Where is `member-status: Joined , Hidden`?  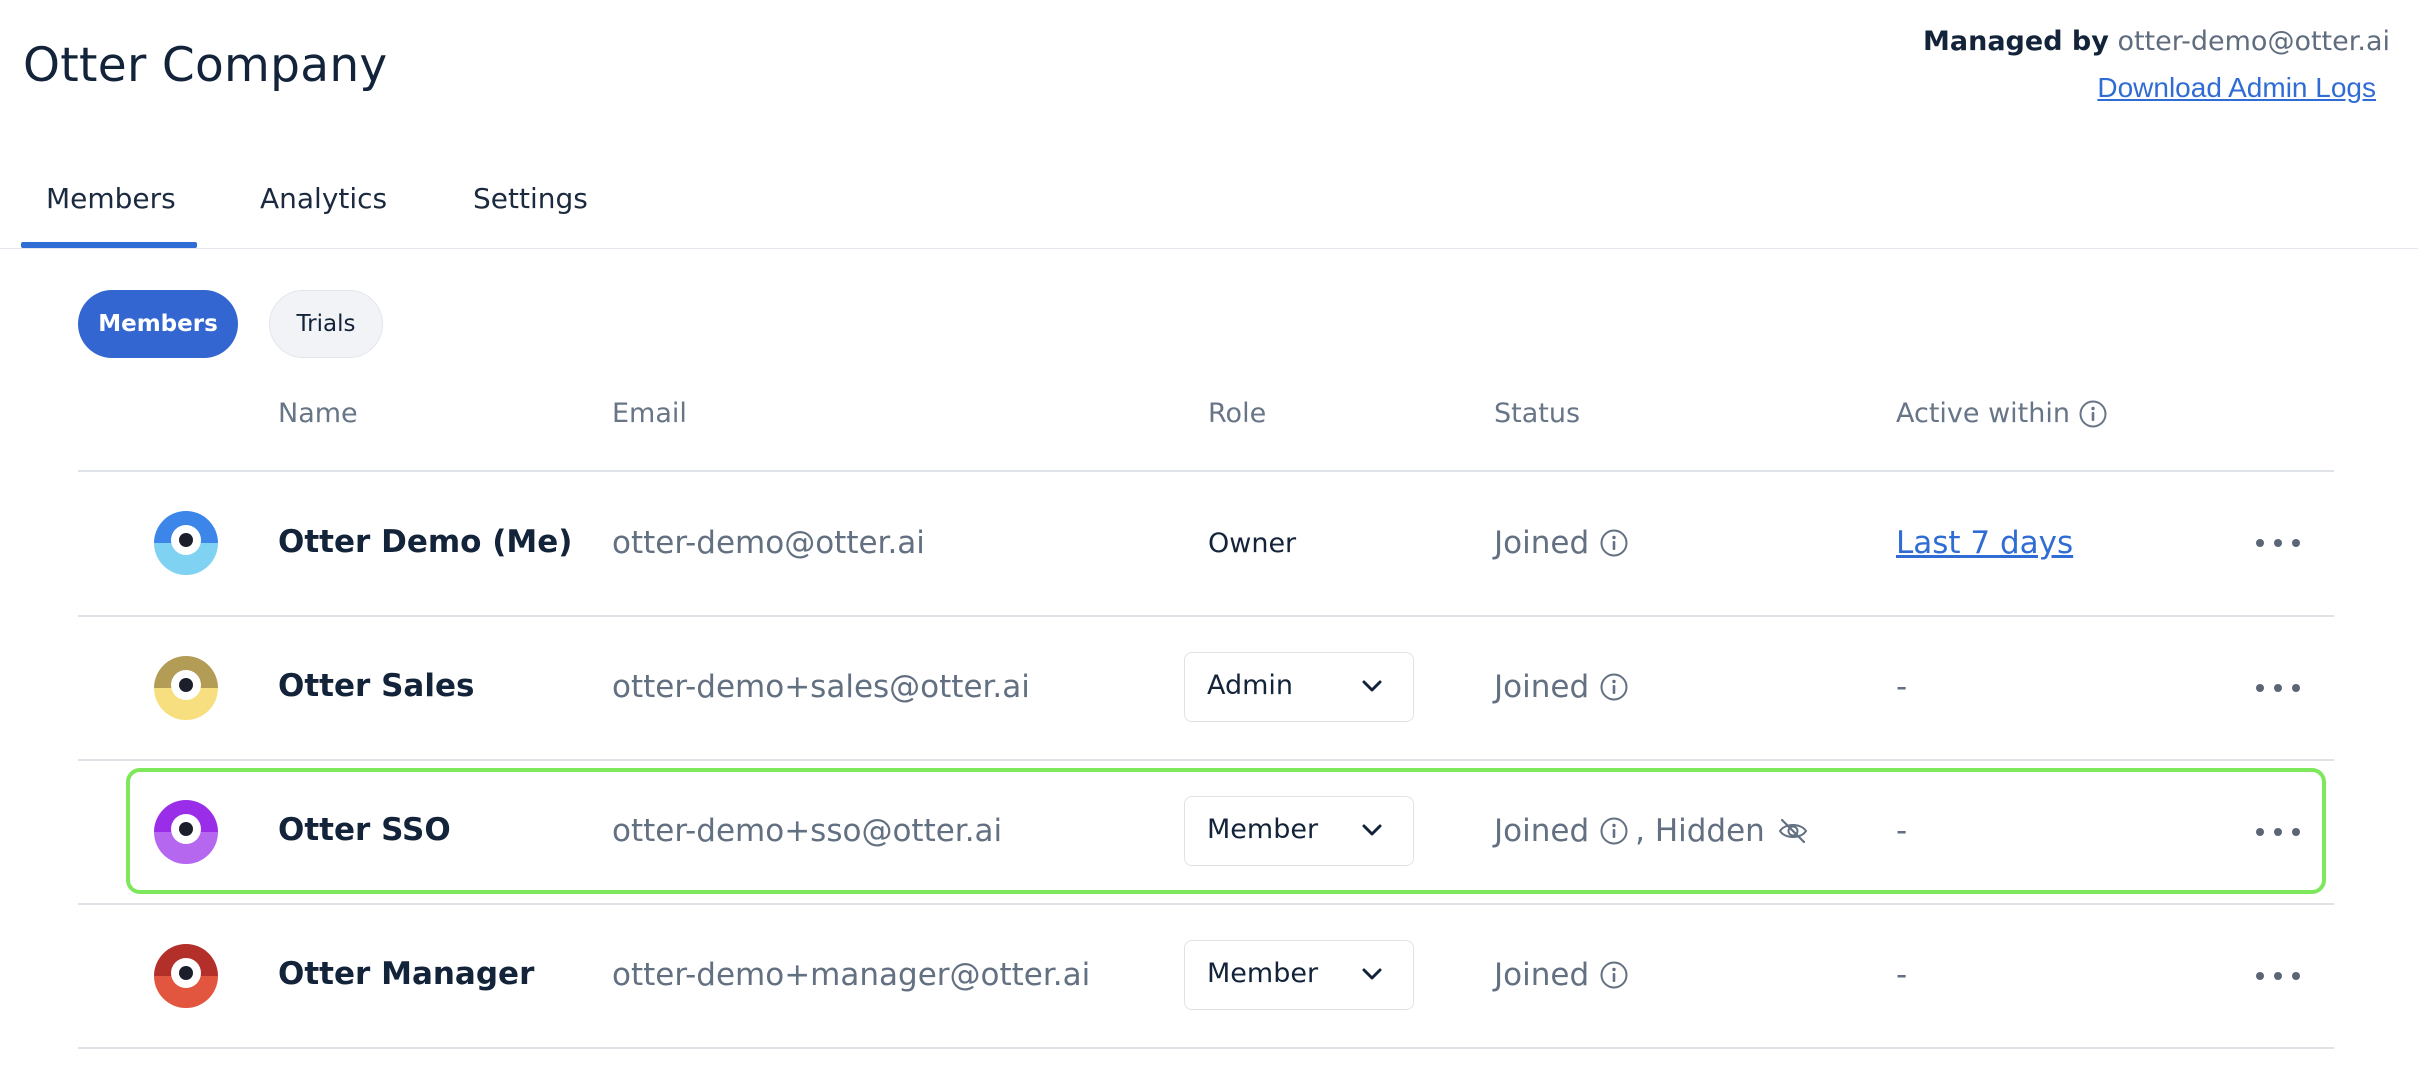
member-status: Joined , Hidden is located at coordinates (1651, 831).